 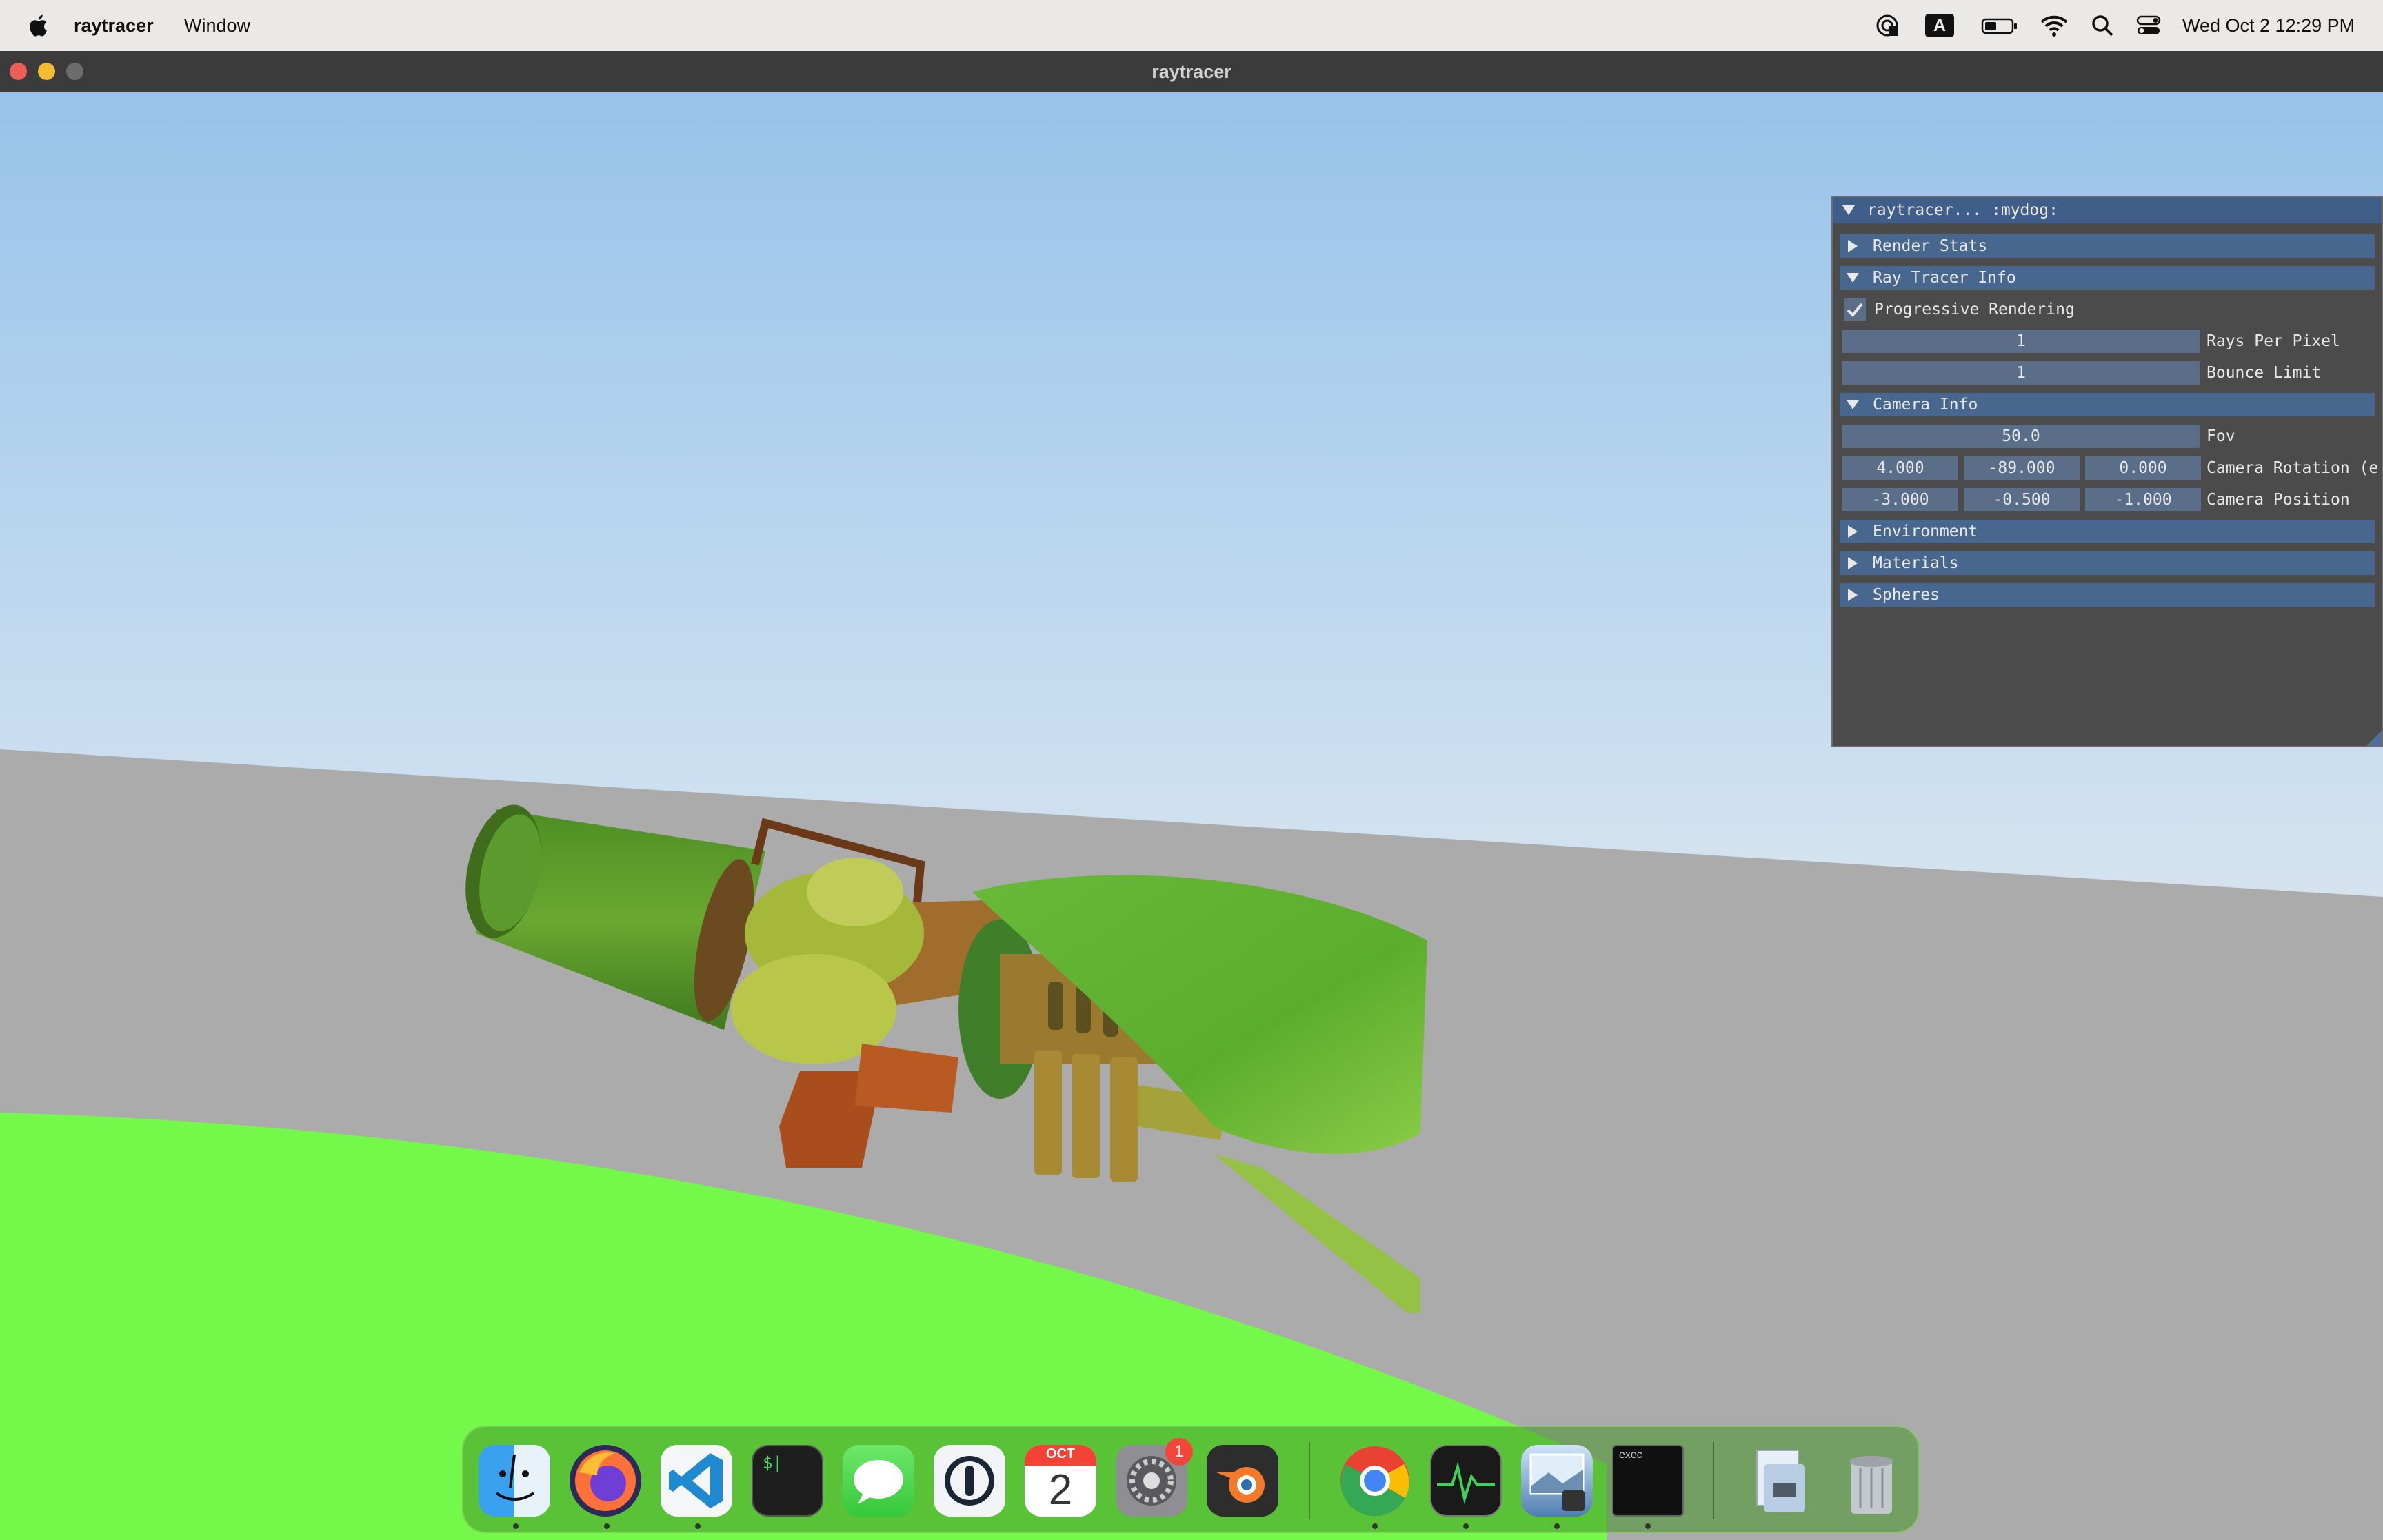 I want to click on panel-titlebar: raytracer... :mydog:, so click(x=2107, y=210).